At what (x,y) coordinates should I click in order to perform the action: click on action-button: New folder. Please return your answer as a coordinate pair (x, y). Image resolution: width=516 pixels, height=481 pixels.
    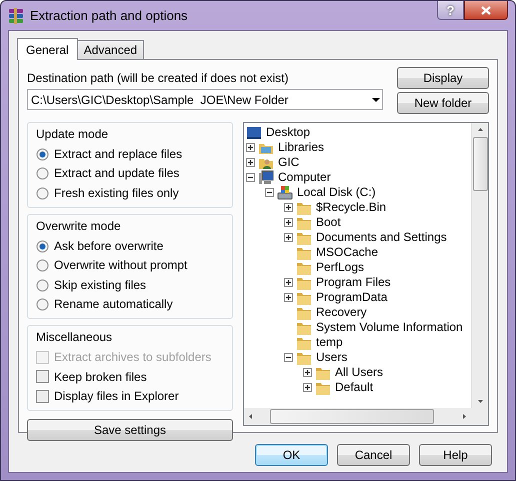
    Looking at the image, I should click on (443, 103).